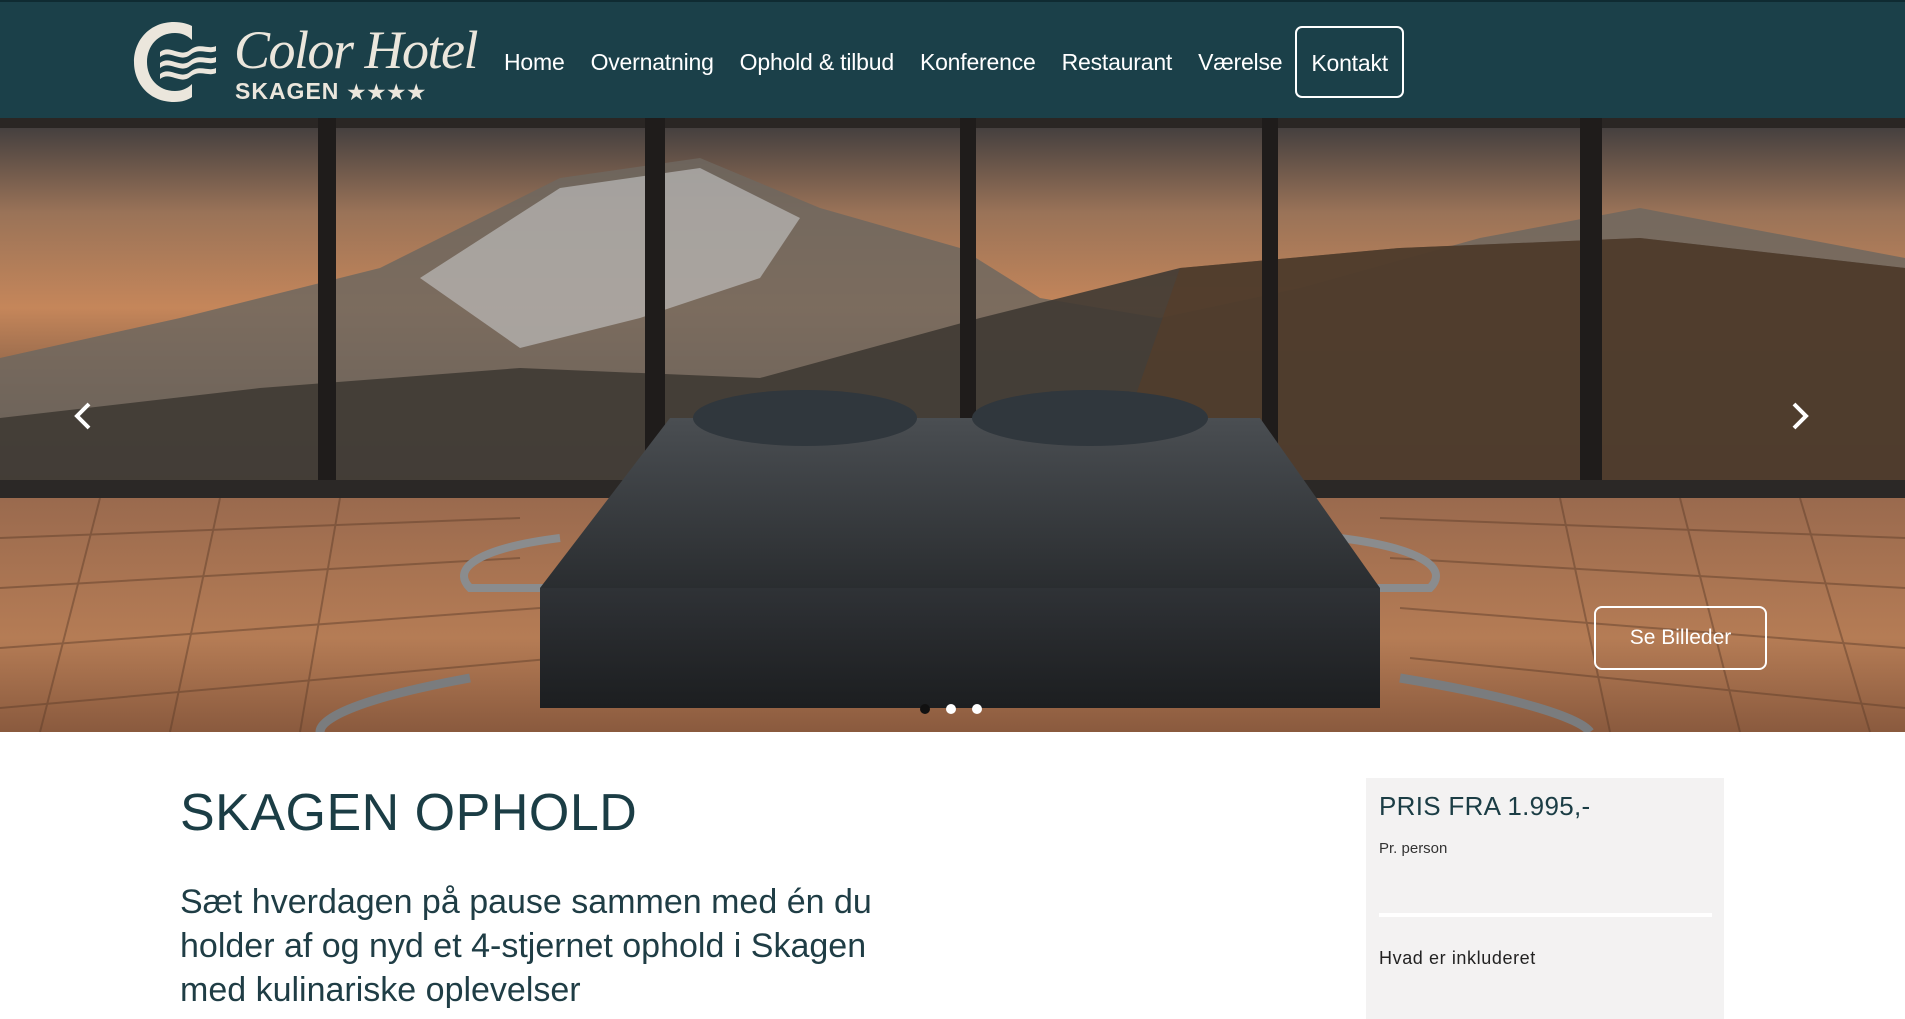  I want to click on slider-dots, so click(951, 709).